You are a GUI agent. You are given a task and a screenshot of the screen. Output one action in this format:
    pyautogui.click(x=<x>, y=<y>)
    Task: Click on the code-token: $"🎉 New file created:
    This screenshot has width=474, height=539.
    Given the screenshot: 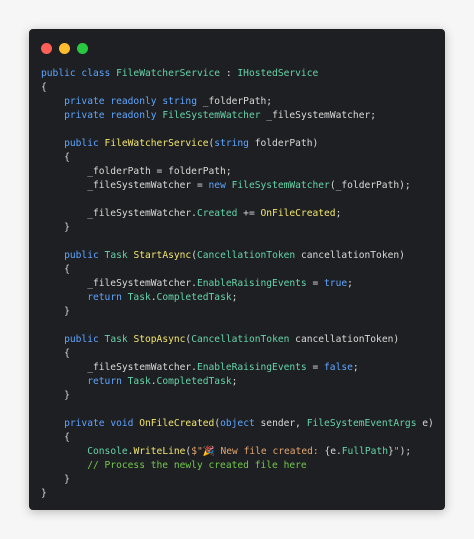 What is the action you would take?
    pyautogui.click(x=258, y=451)
    